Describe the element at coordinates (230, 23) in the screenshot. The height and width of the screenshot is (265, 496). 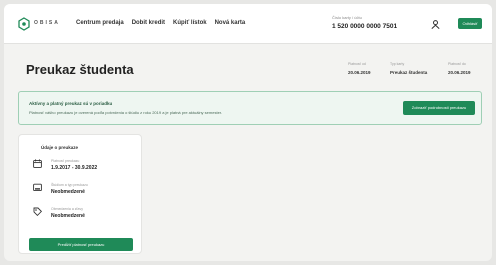
I see `nav-item-4: Nová karta` at that location.